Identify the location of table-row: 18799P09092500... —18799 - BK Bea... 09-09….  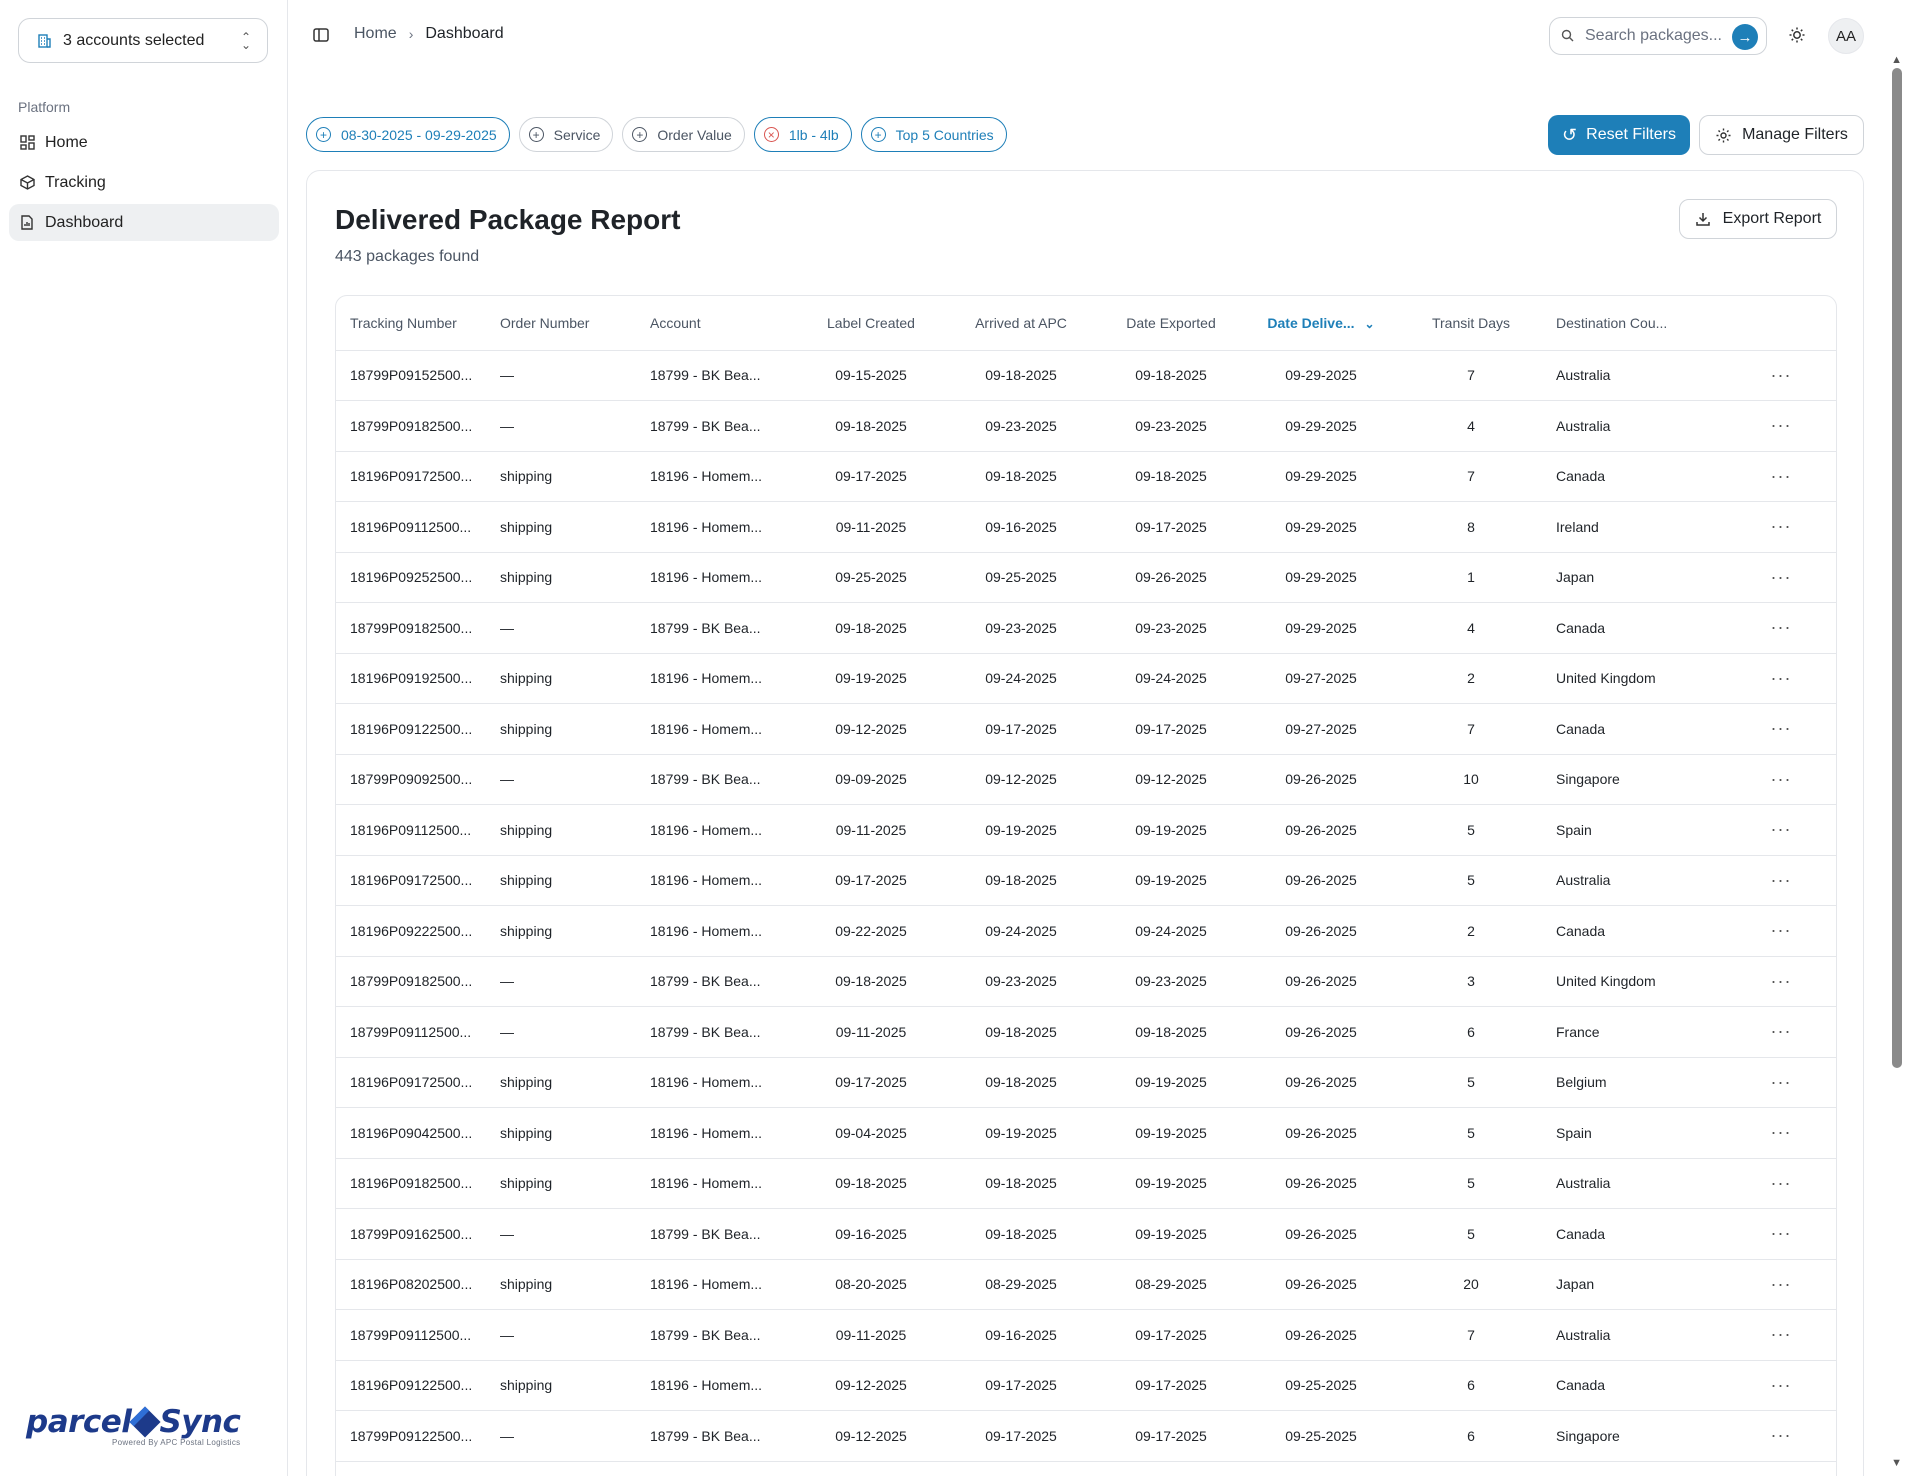
(1086, 779).